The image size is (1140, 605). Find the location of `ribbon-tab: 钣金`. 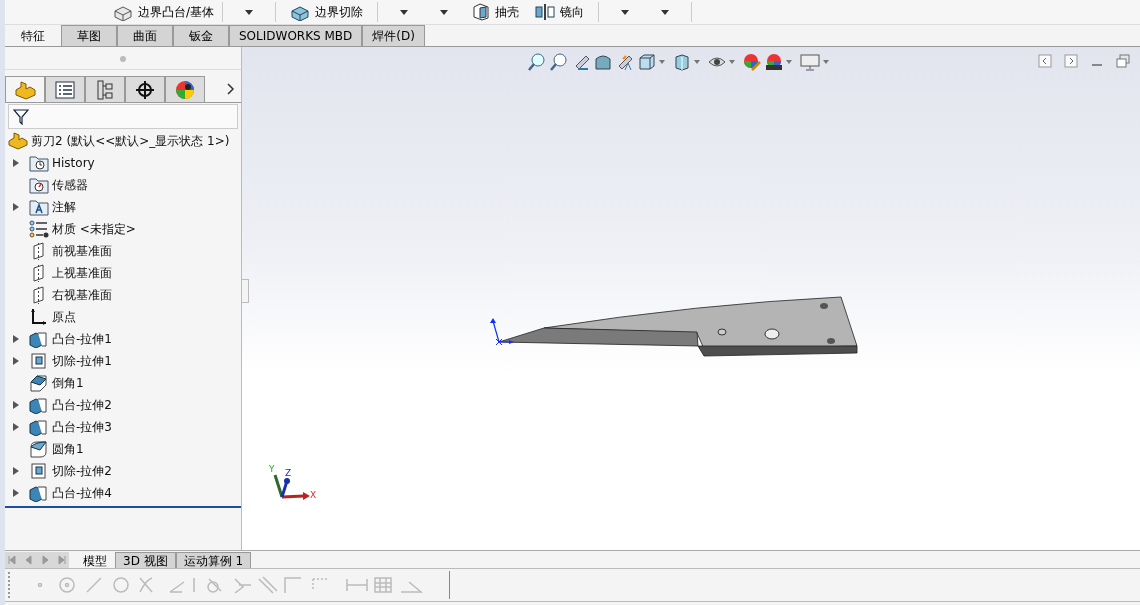

ribbon-tab: 钣金 is located at coordinates (201, 35).